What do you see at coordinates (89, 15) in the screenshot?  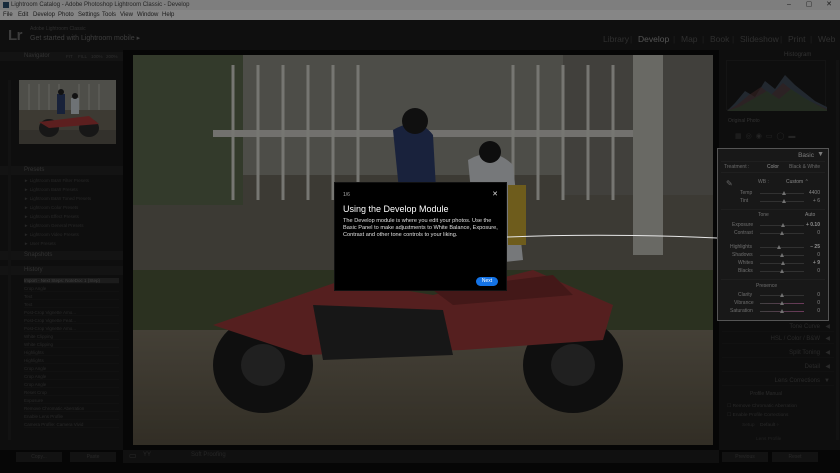 I see `menu-settings: Settings` at bounding box center [89, 15].